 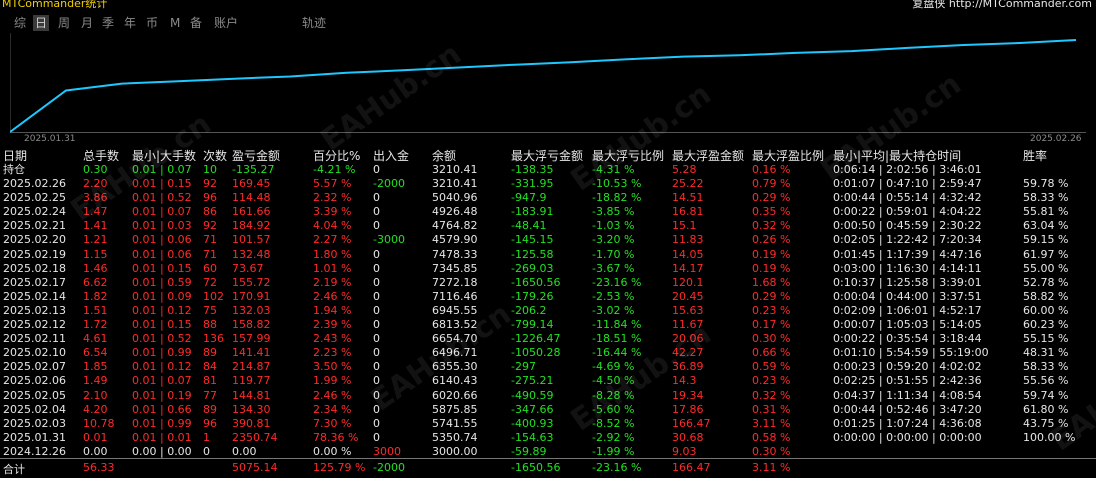 I want to click on brand: 复盘侠 http://MTCommander.com, so click(x=1002, y=5).